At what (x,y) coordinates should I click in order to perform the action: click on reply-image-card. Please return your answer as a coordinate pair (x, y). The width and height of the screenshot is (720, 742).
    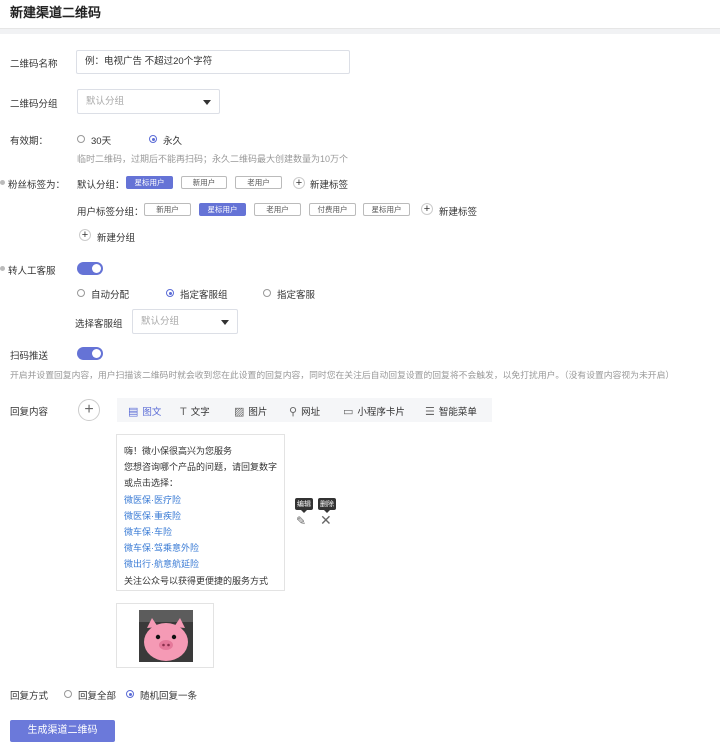
    Looking at the image, I should click on (165, 635).